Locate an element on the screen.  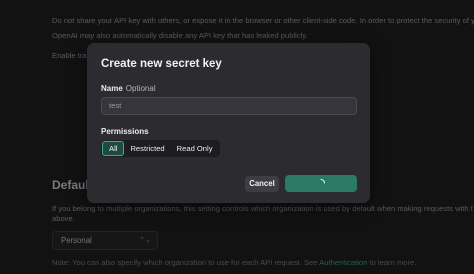
permissions-segmented-control: All Restricted Read Only is located at coordinates (160, 148).